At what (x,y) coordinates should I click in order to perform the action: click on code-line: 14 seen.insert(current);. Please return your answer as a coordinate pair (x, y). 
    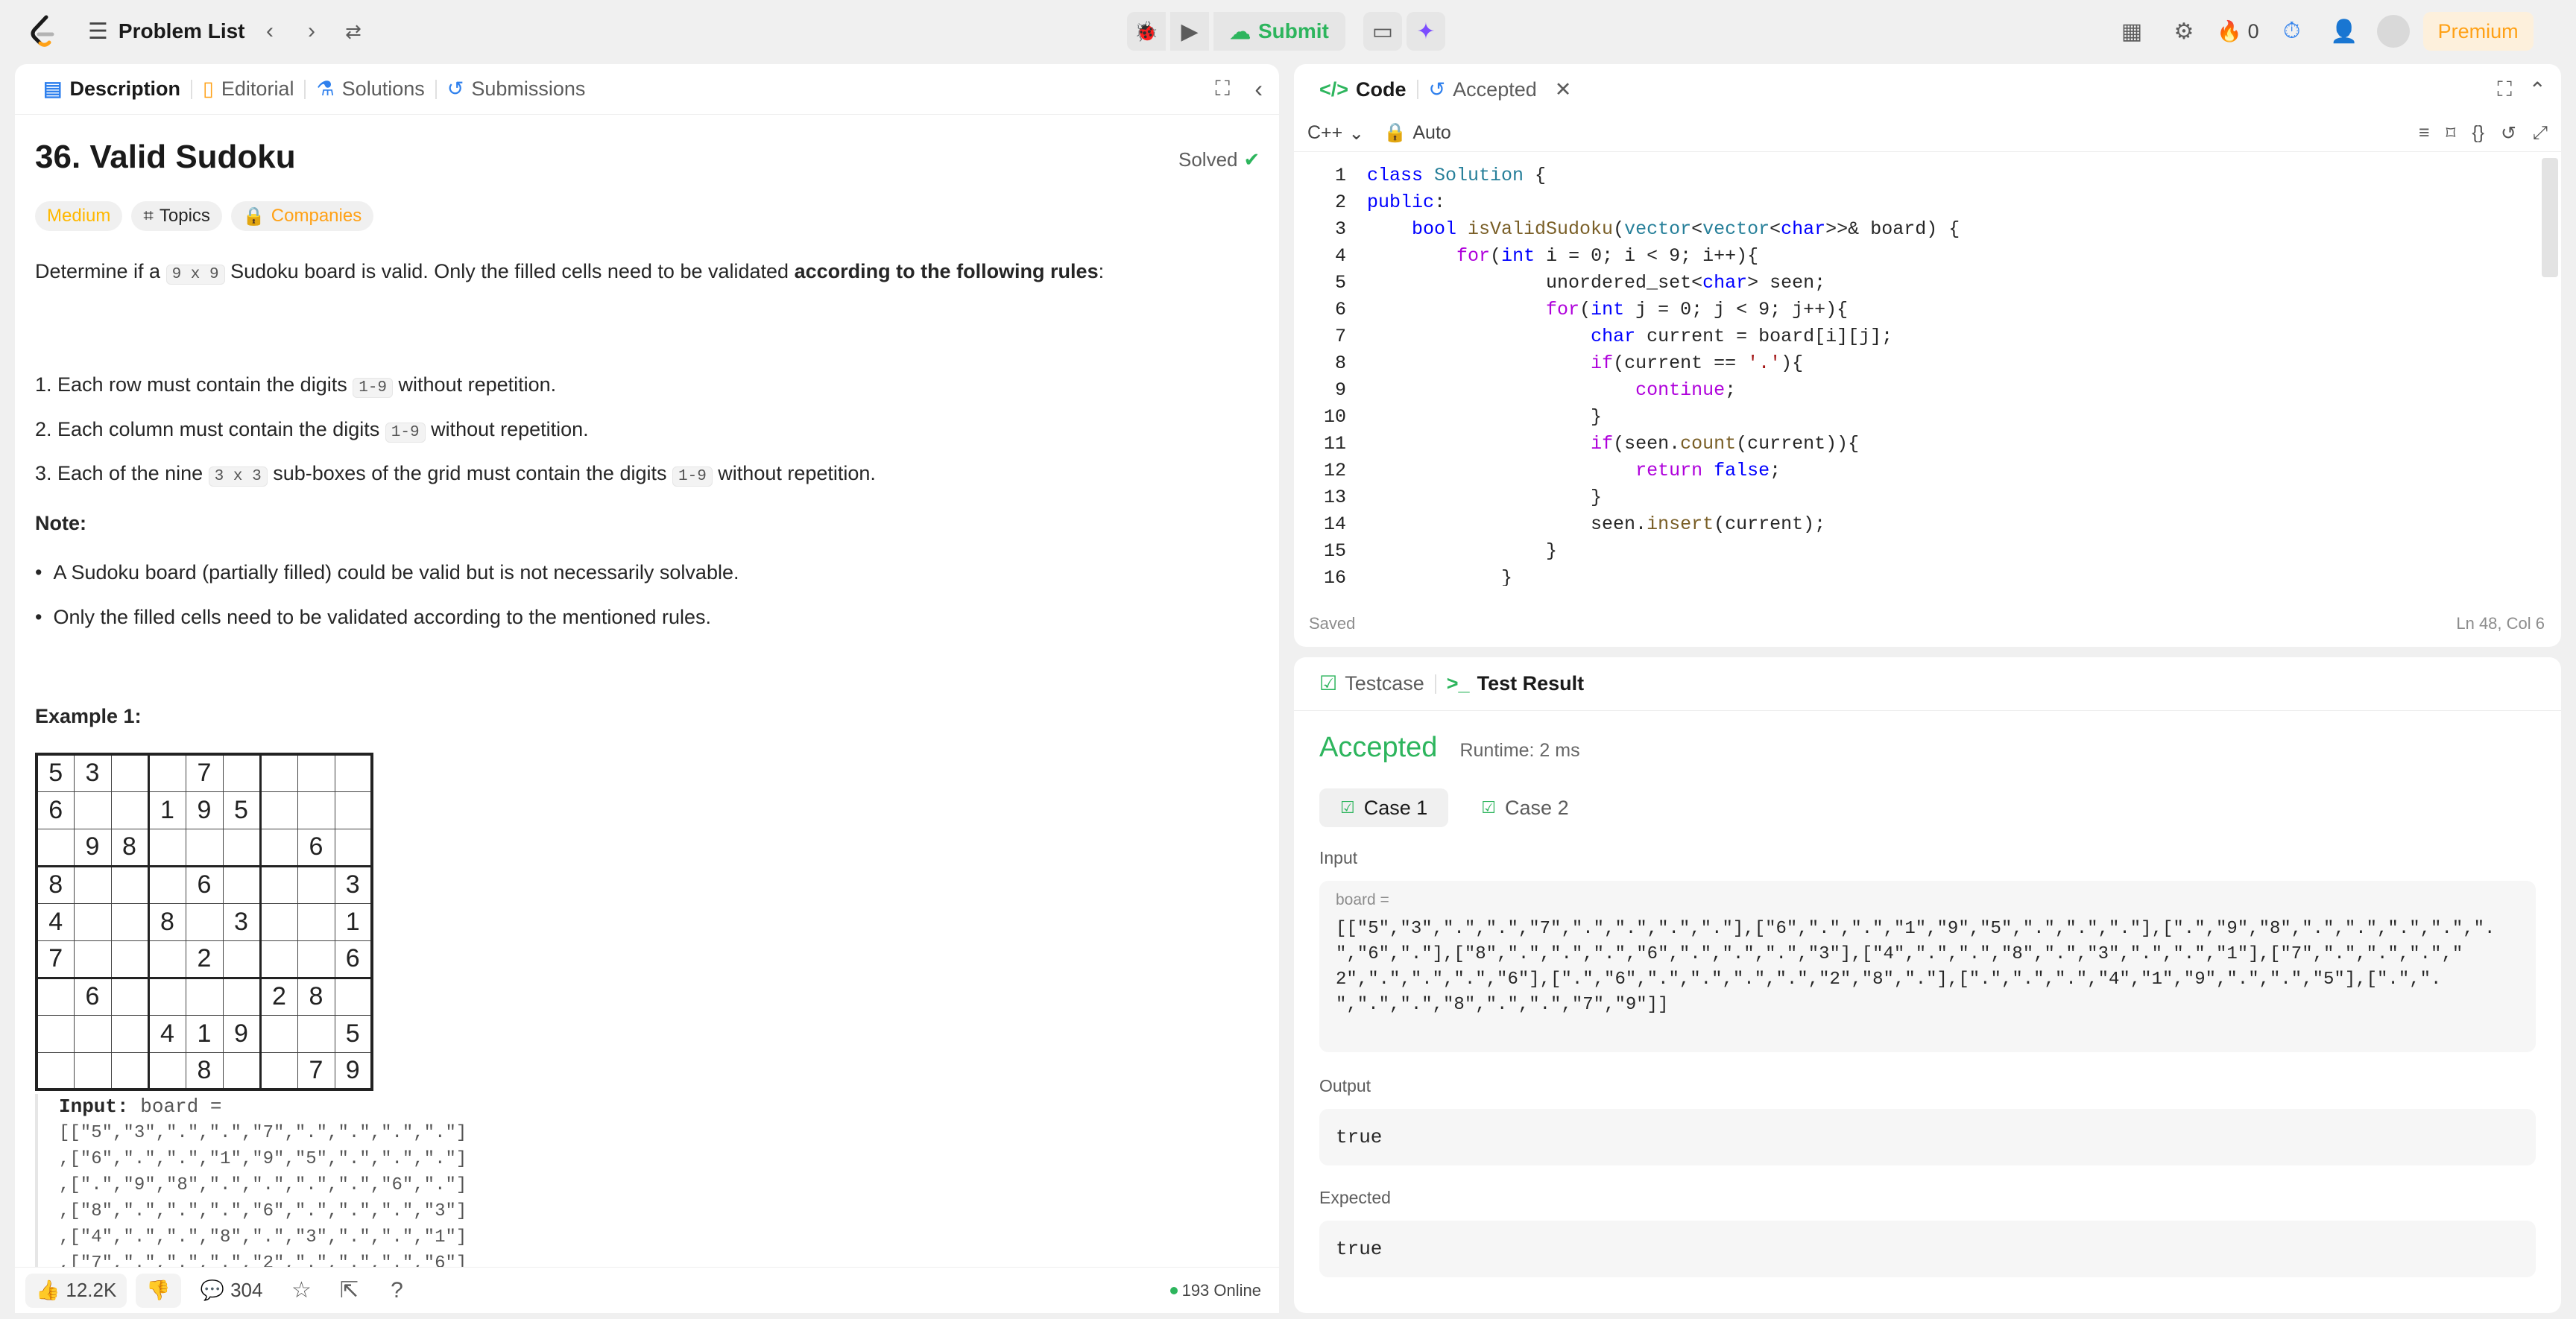
    Looking at the image, I should click on (1917, 524).